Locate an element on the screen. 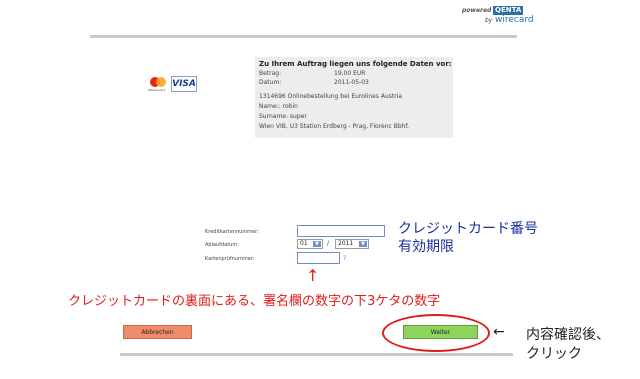 This screenshot has width=640, height=379. top-divider is located at coordinates (303, 36).